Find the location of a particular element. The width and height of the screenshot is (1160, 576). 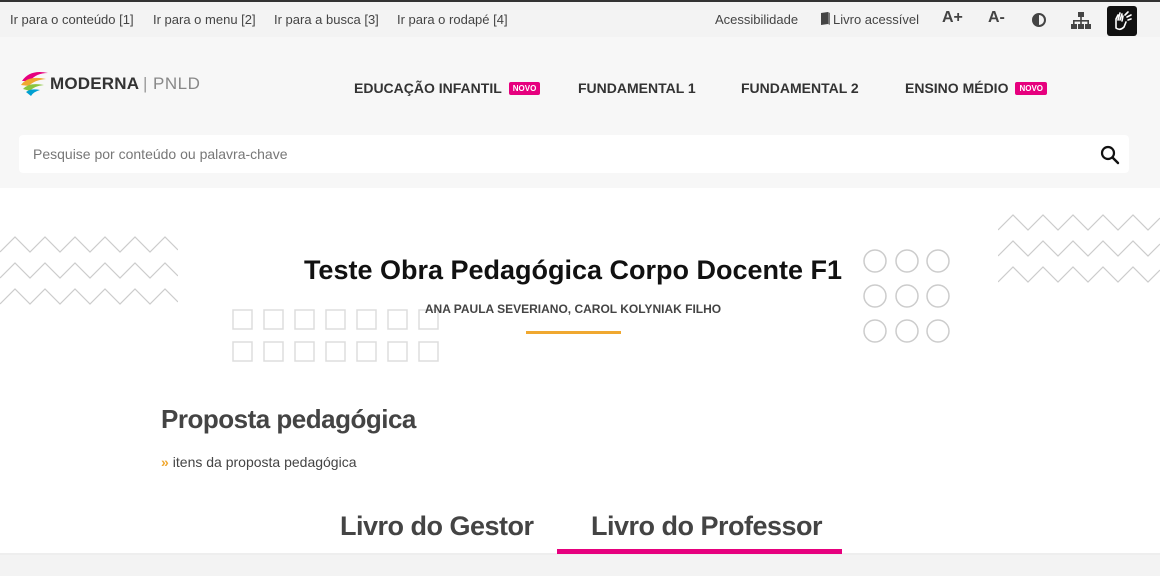

nav-educacao-infantil: EDUCAÇÃO INFANTIL NOVO is located at coordinates (447, 88).